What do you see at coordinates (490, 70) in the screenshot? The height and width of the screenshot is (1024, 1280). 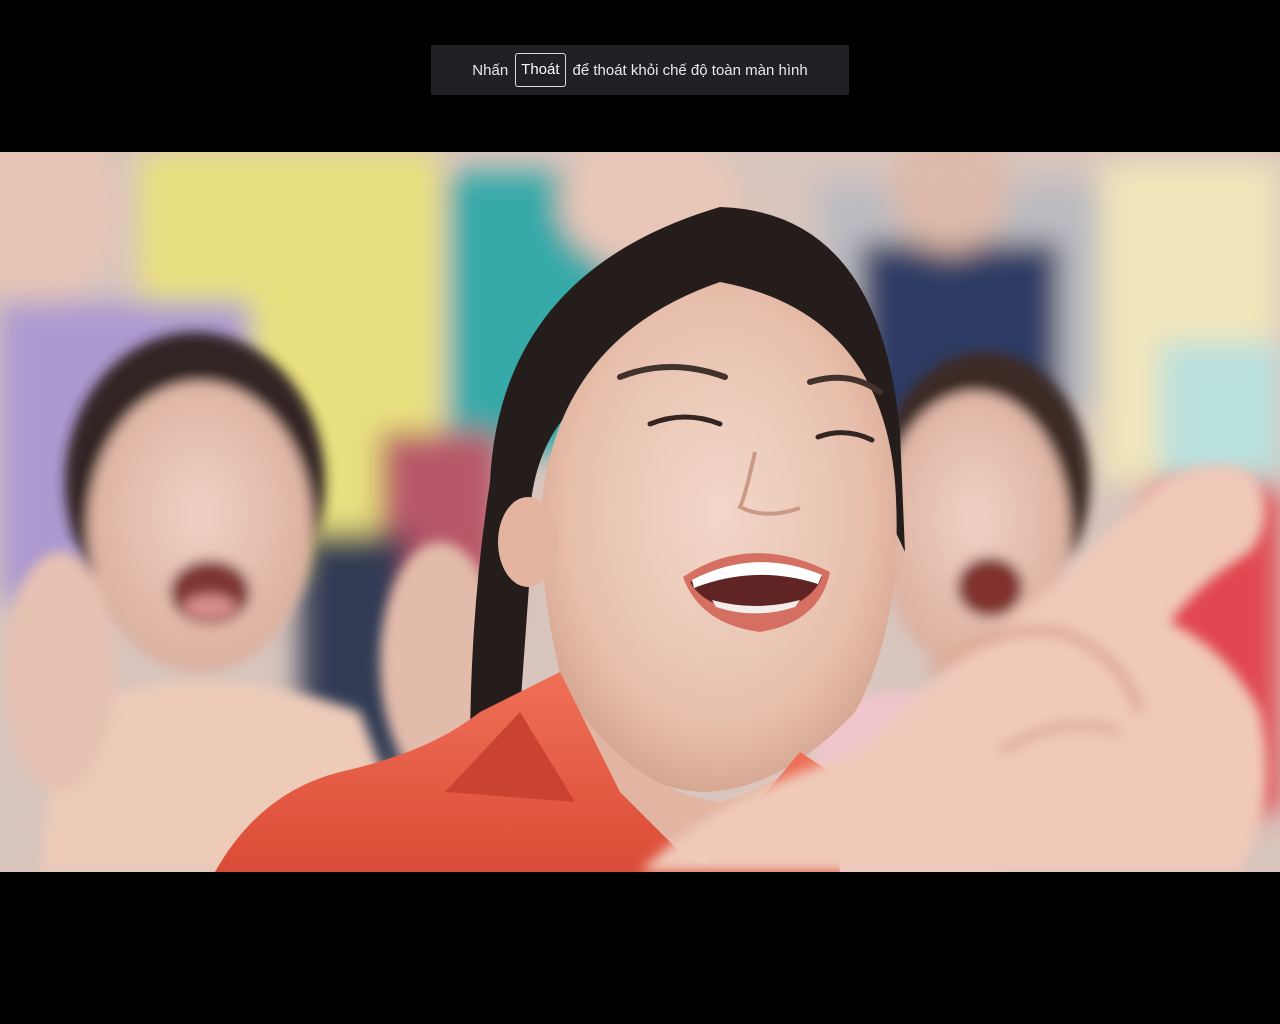 I see `hint-prefix-text: Nhấn` at bounding box center [490, 70].